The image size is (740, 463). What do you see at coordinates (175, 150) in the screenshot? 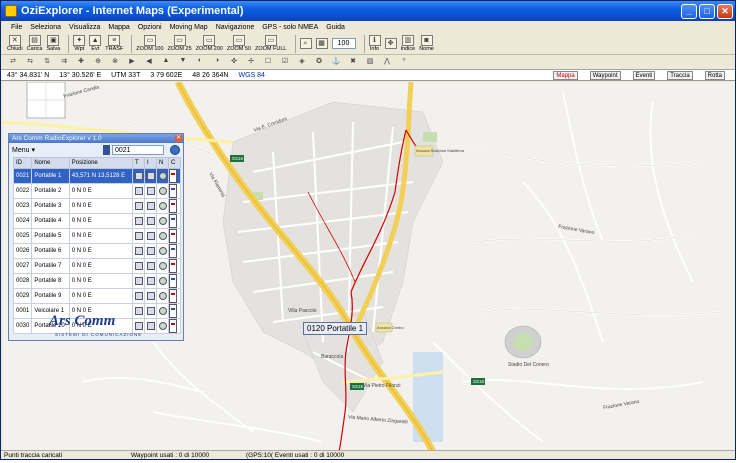
I see `radio-search-button` at bounding box center [175, 150].